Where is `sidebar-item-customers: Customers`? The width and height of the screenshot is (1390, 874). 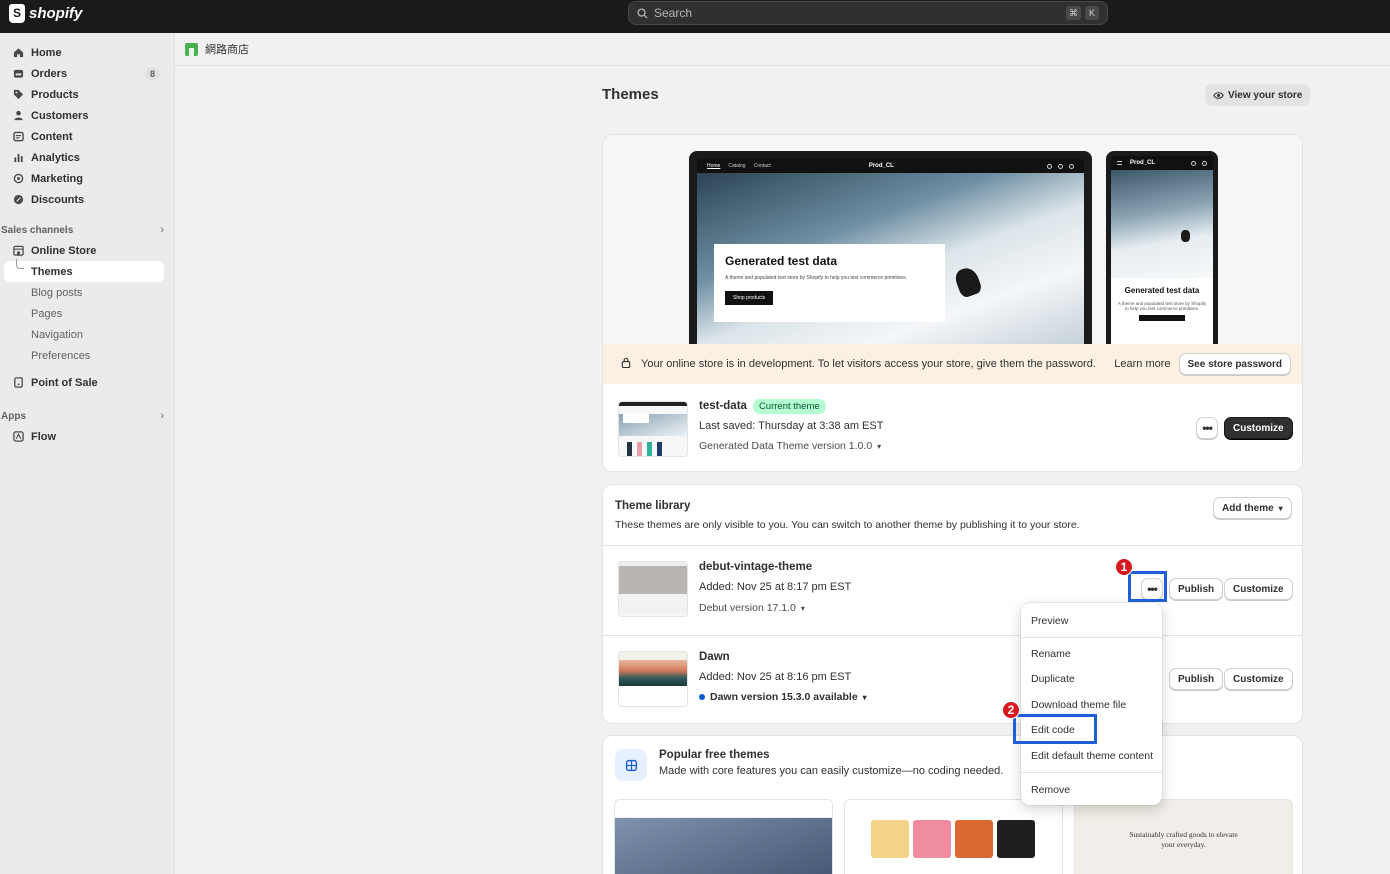
sidebar-item-customers: Customers is located at coordinates (84, 115).